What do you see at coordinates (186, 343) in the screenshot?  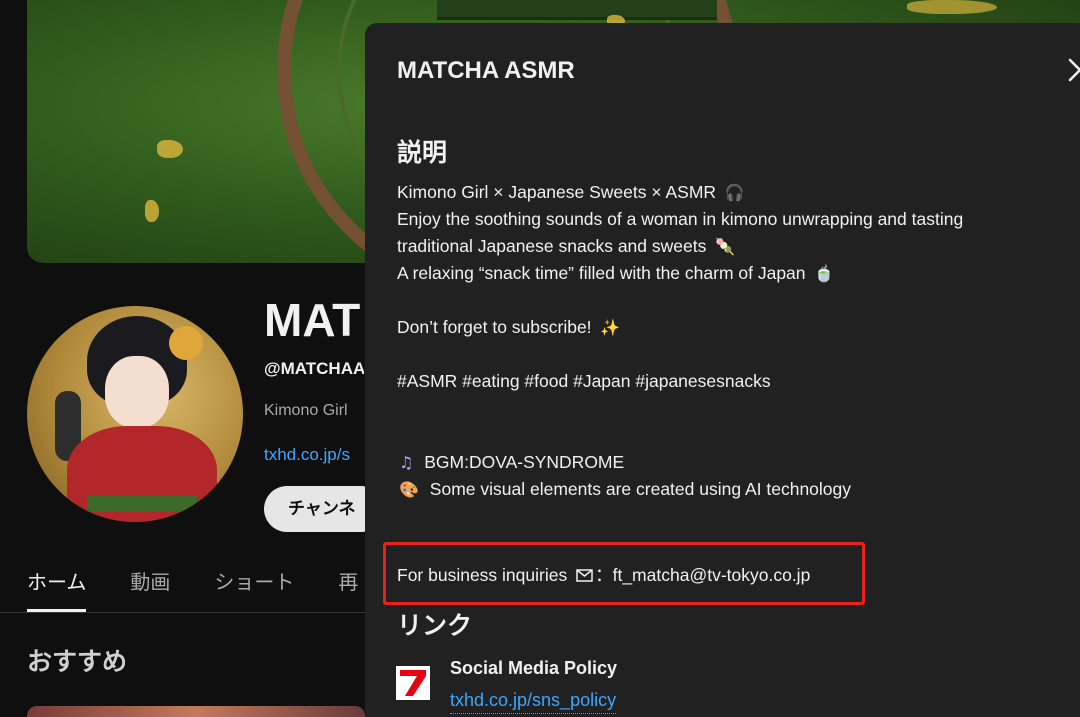 I see `avatar-hair-ornament` at bounding box center [186, 343].